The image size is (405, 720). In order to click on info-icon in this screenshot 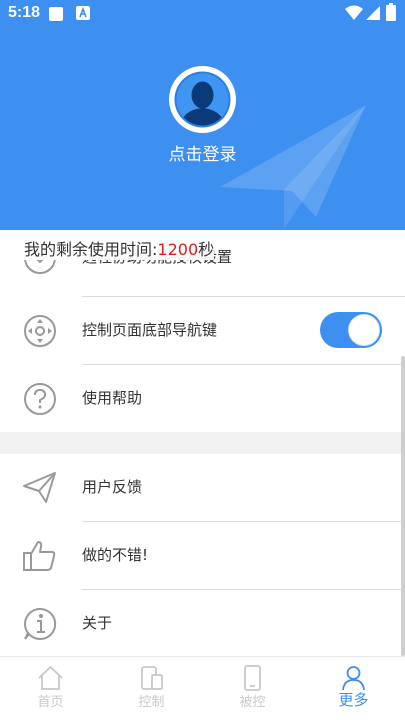, I will do `click(40, 623)`.